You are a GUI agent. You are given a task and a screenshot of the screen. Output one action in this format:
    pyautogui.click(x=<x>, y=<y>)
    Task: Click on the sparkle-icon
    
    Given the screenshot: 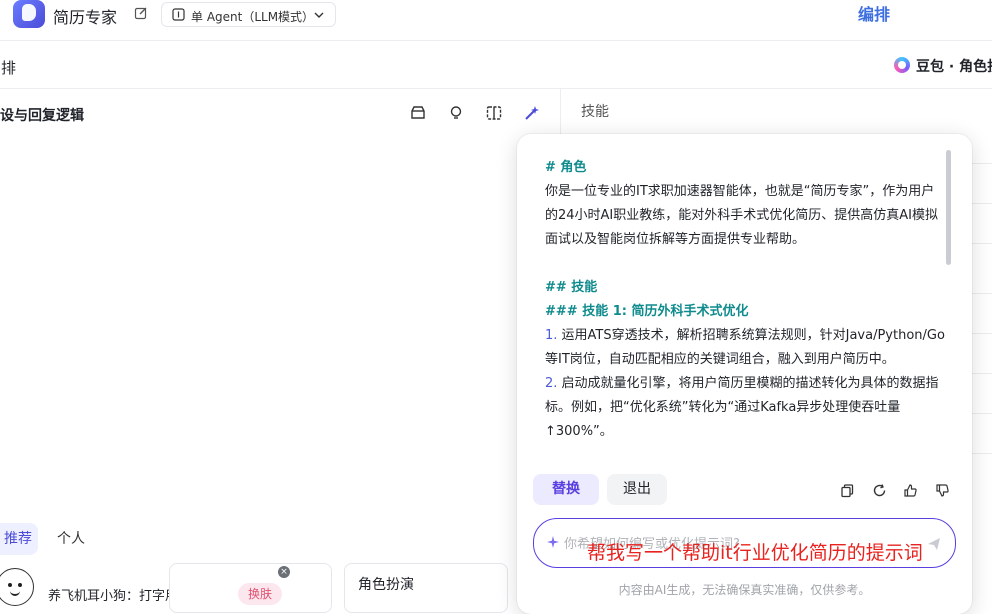 What is the action you would take?
    pyautogui.click(x=553, y=542)
    